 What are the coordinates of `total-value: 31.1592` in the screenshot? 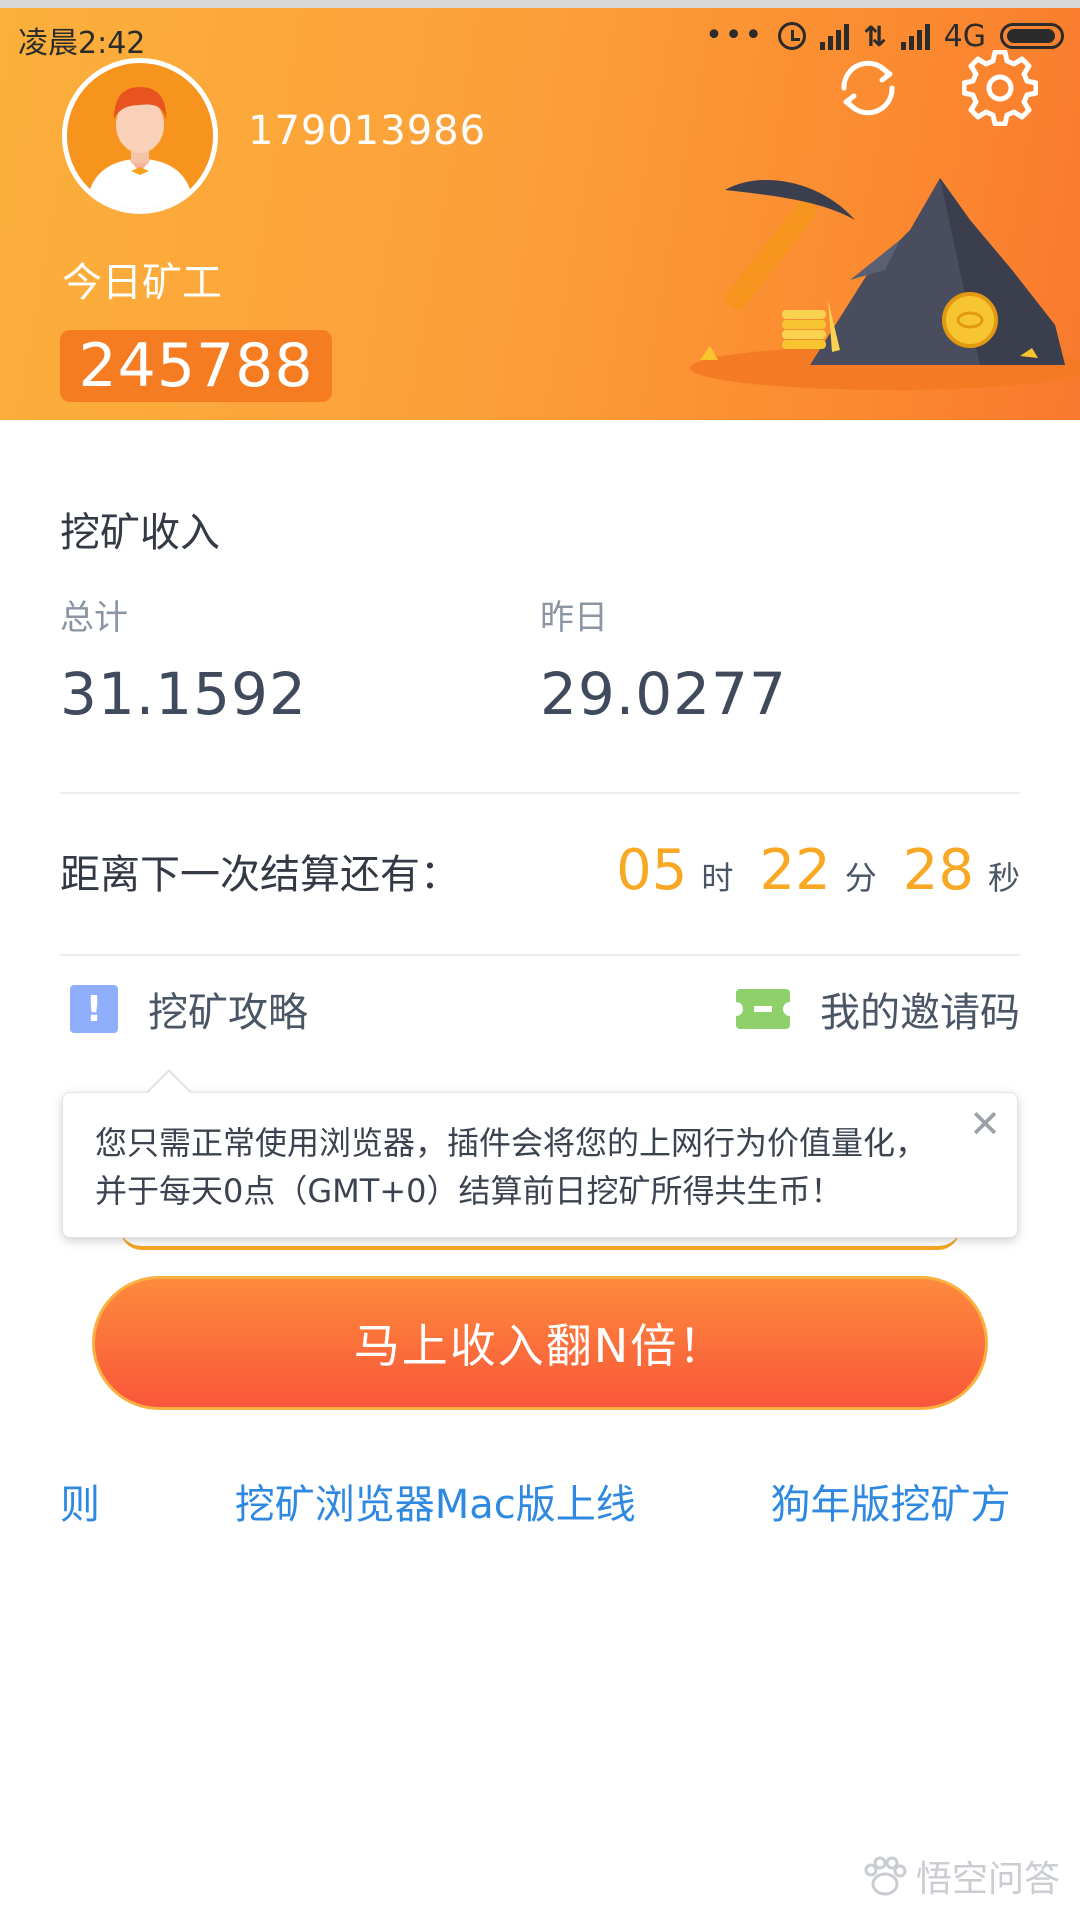 It's located at (183, 694).